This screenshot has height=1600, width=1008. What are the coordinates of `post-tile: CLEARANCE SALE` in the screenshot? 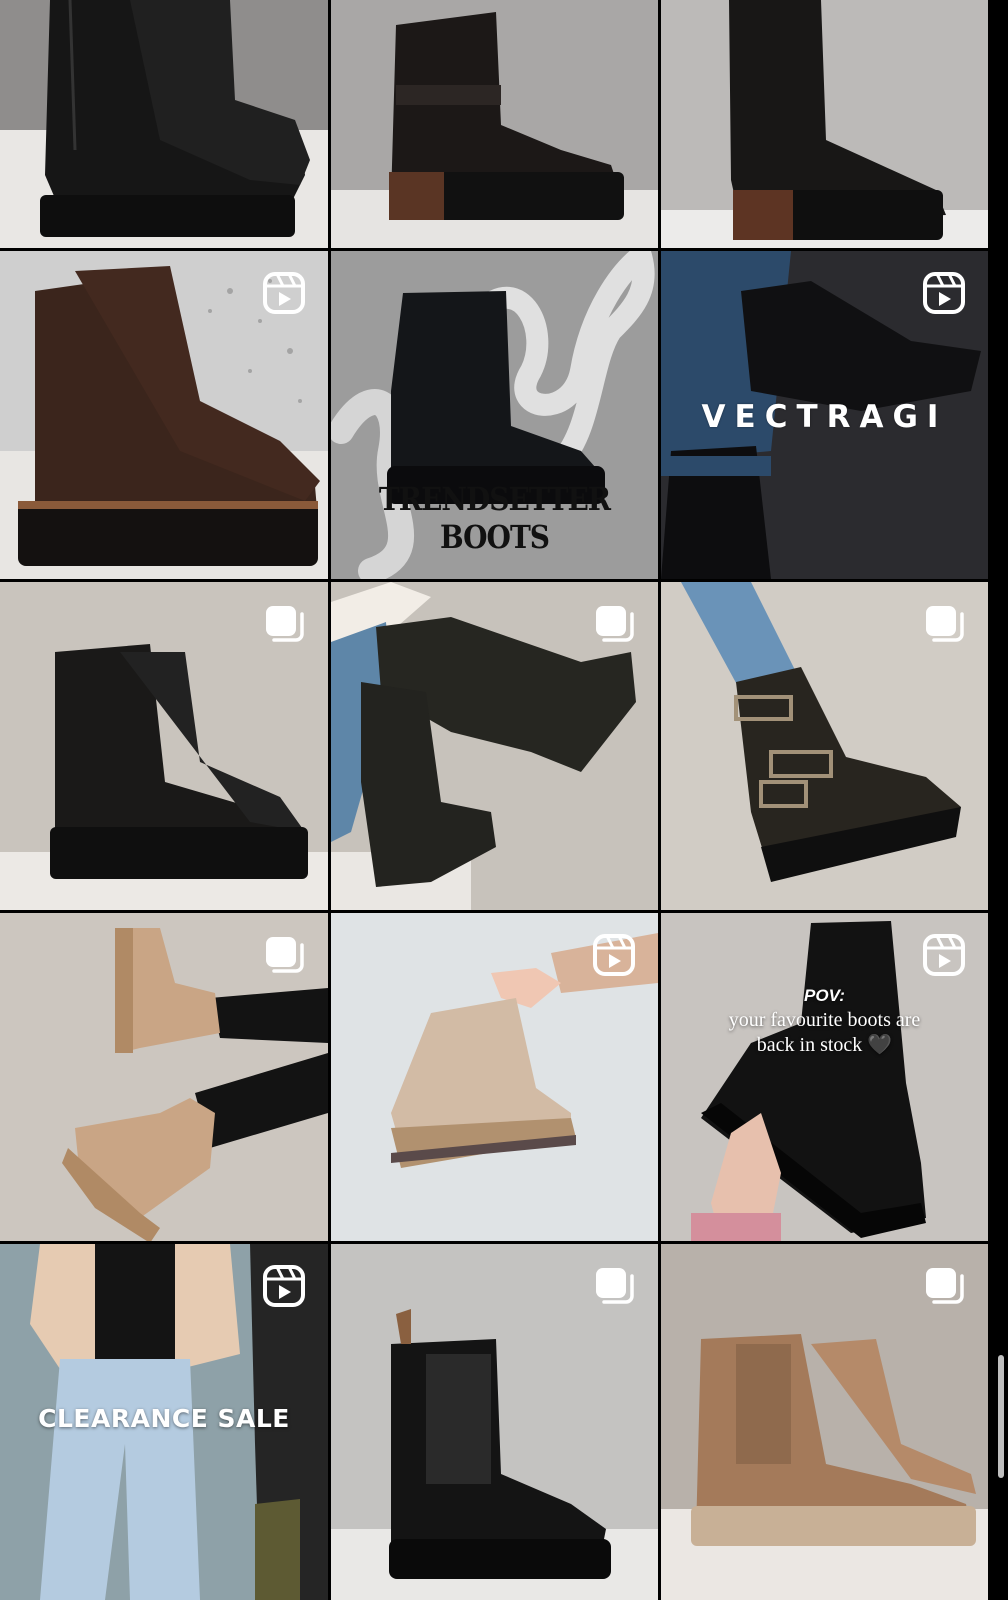 It's located at (164, 1422).